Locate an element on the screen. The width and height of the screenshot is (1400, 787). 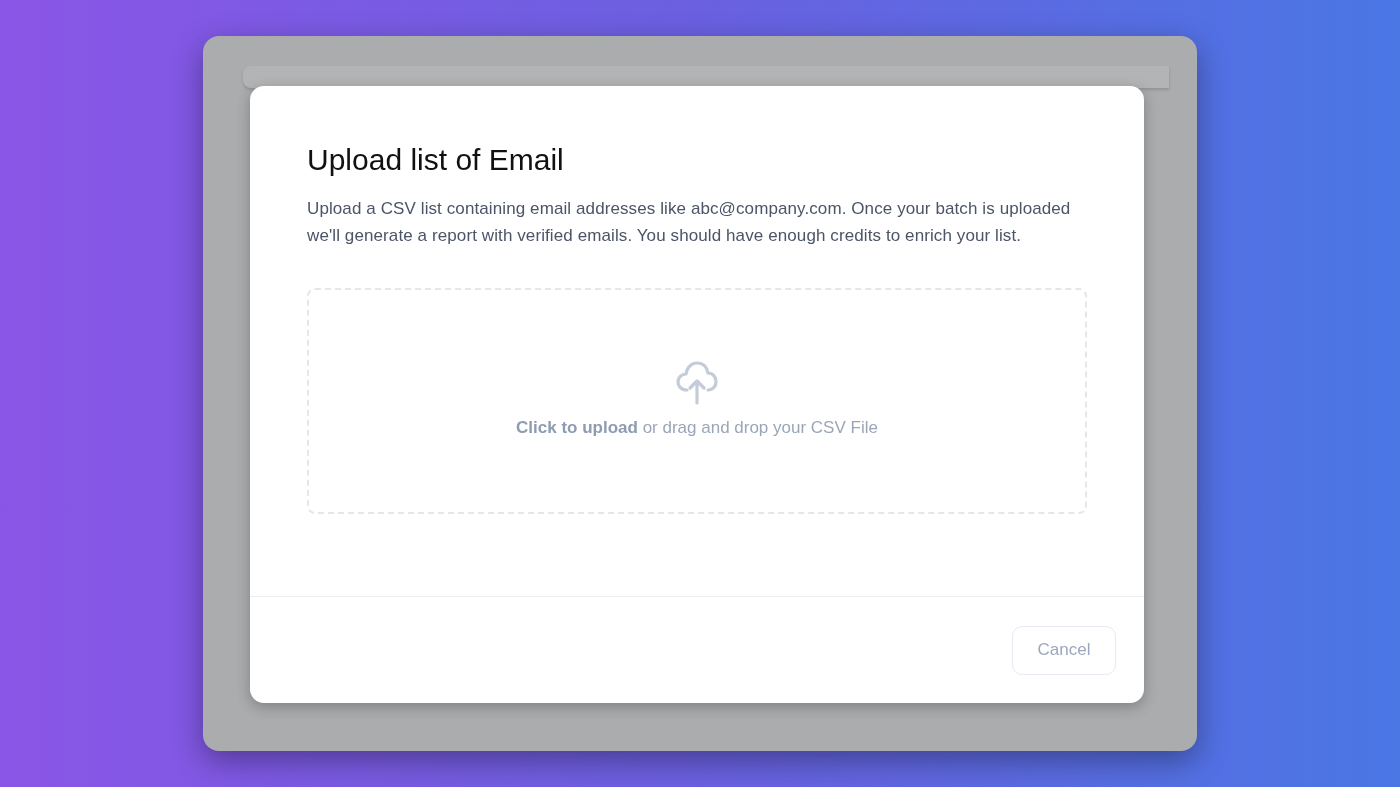
cloud-upload-icon is located at coordinates (697, 383).